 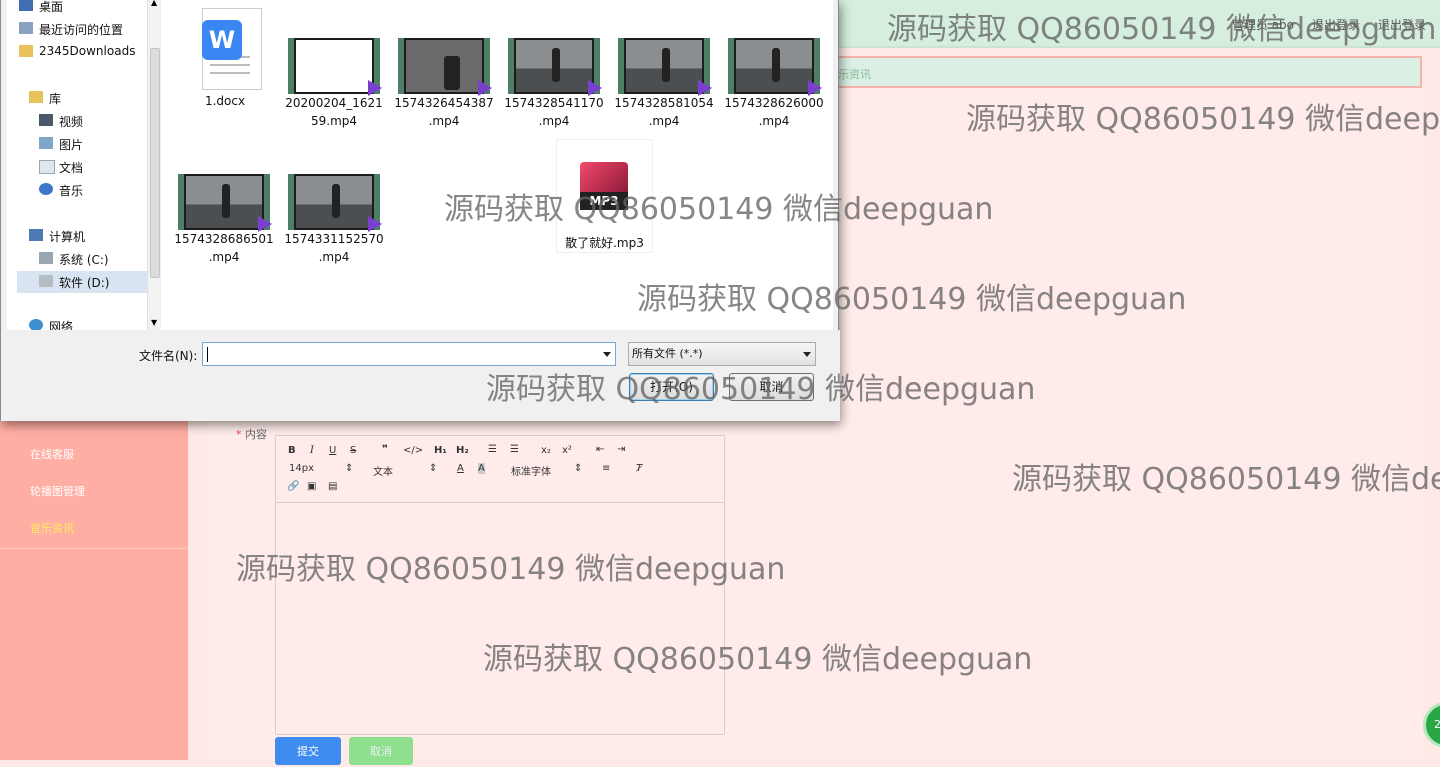 I want to click on file-item-video: 1574328581054 .mp4, so click(x=664, y=84).